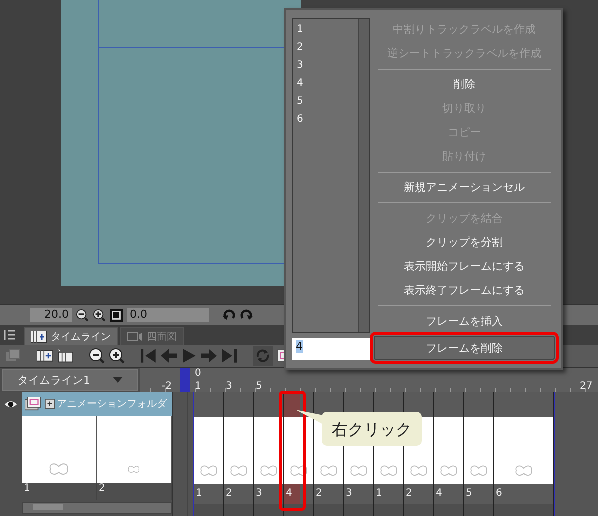 The image size is (598, 516). I want to click on menu-item: 表示終了フレームにする, so click(464, 290).